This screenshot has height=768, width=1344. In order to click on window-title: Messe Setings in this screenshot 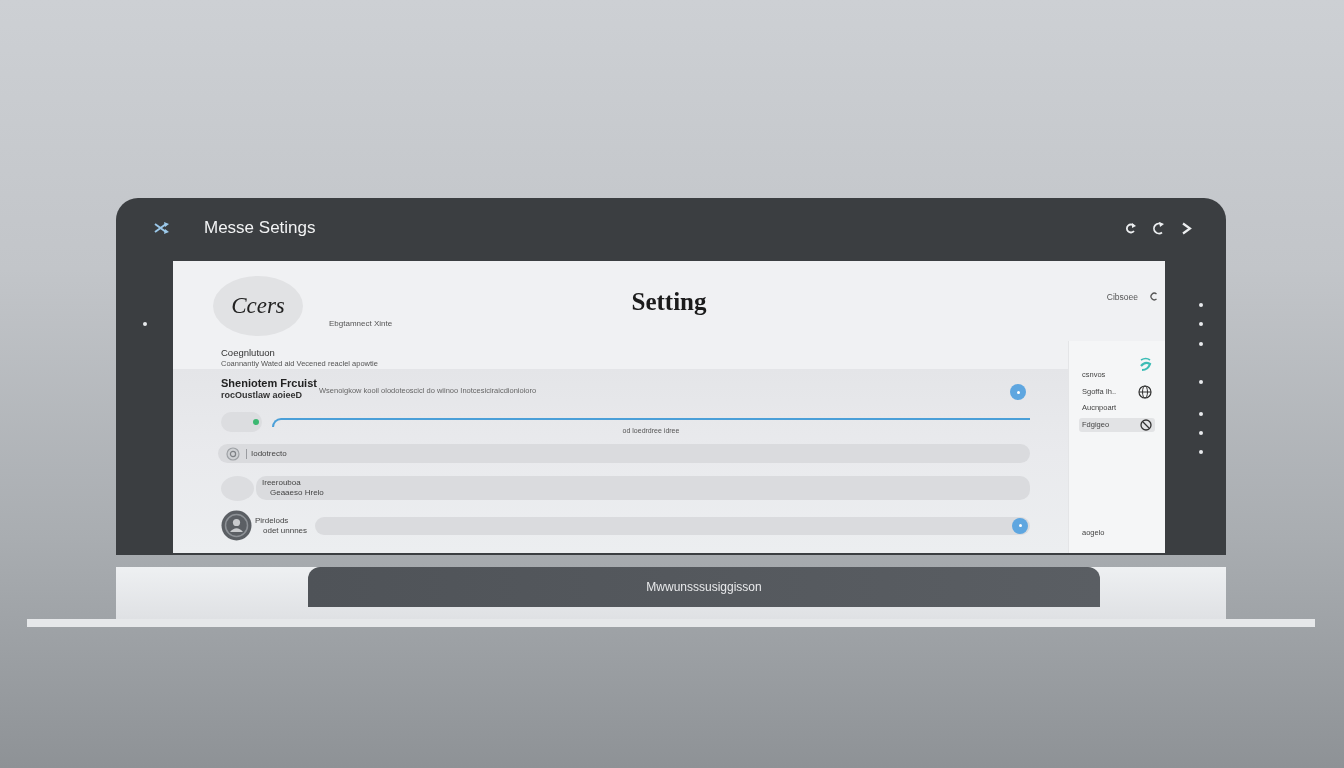, I will do `click(260, 228)`.